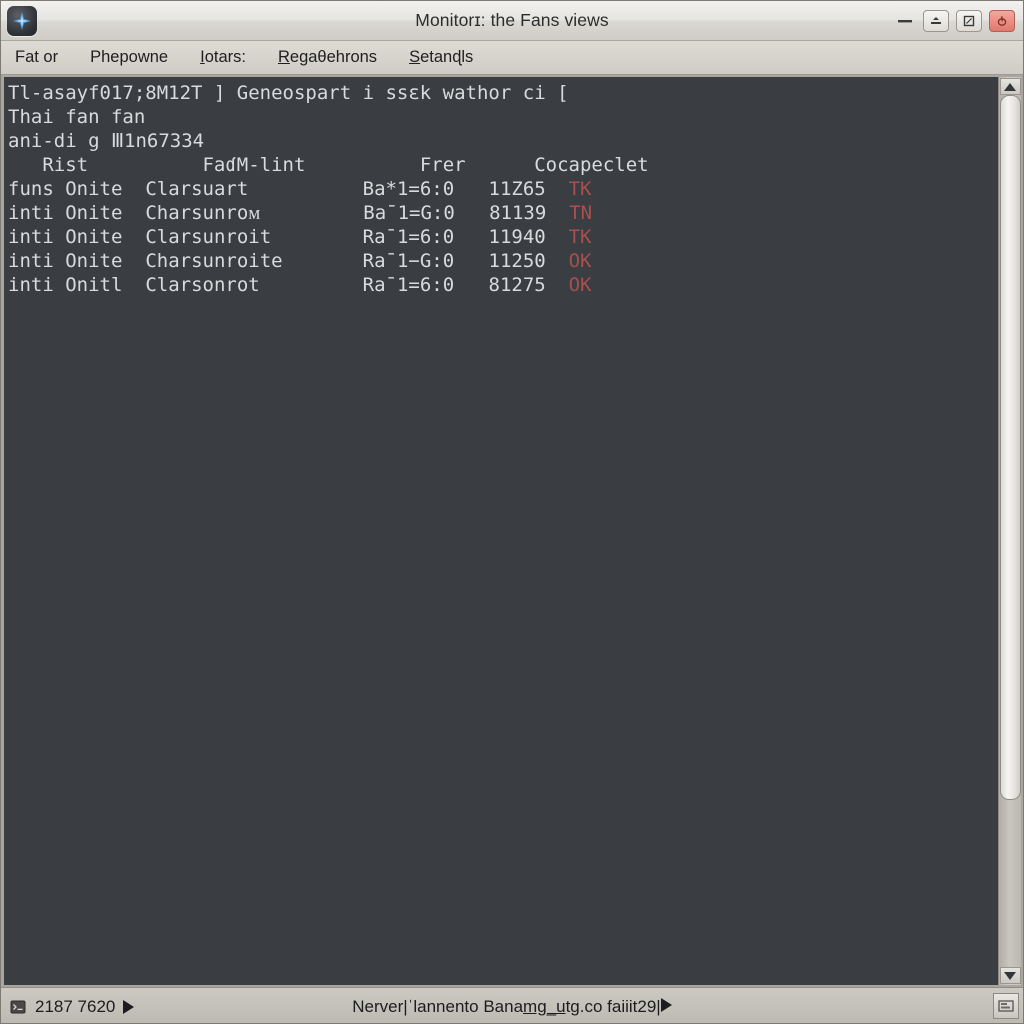  What do you see at coordinates (581, 213) in the screenshot?
I see `status-badge: TN` at bounding box center [581, 213].